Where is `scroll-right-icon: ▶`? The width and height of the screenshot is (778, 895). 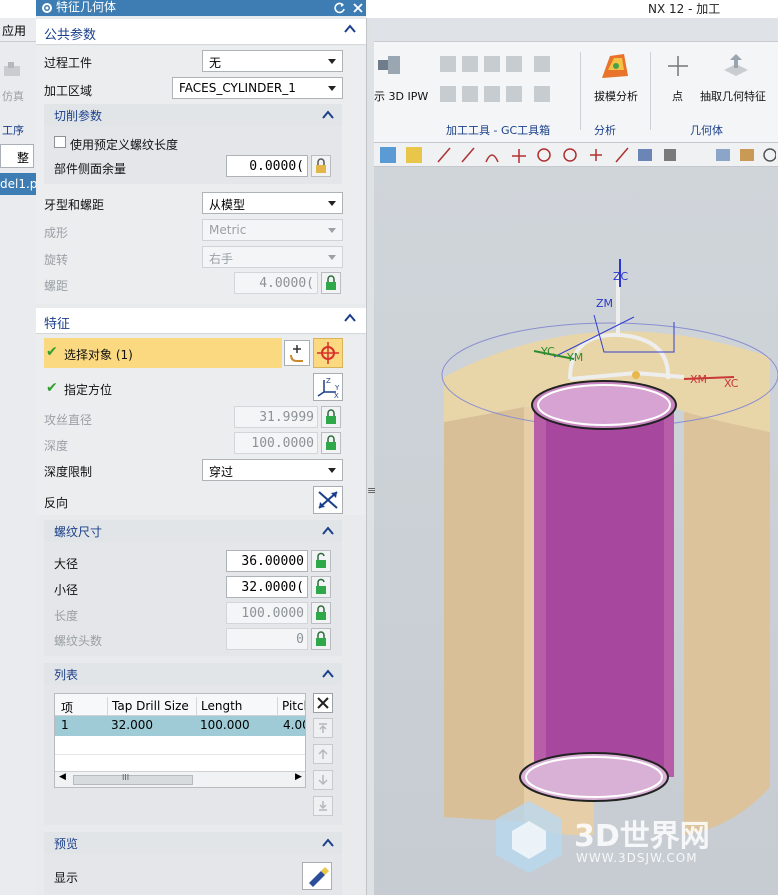
scroll-right-icon: ▶ is located at coordinates (298, 777).